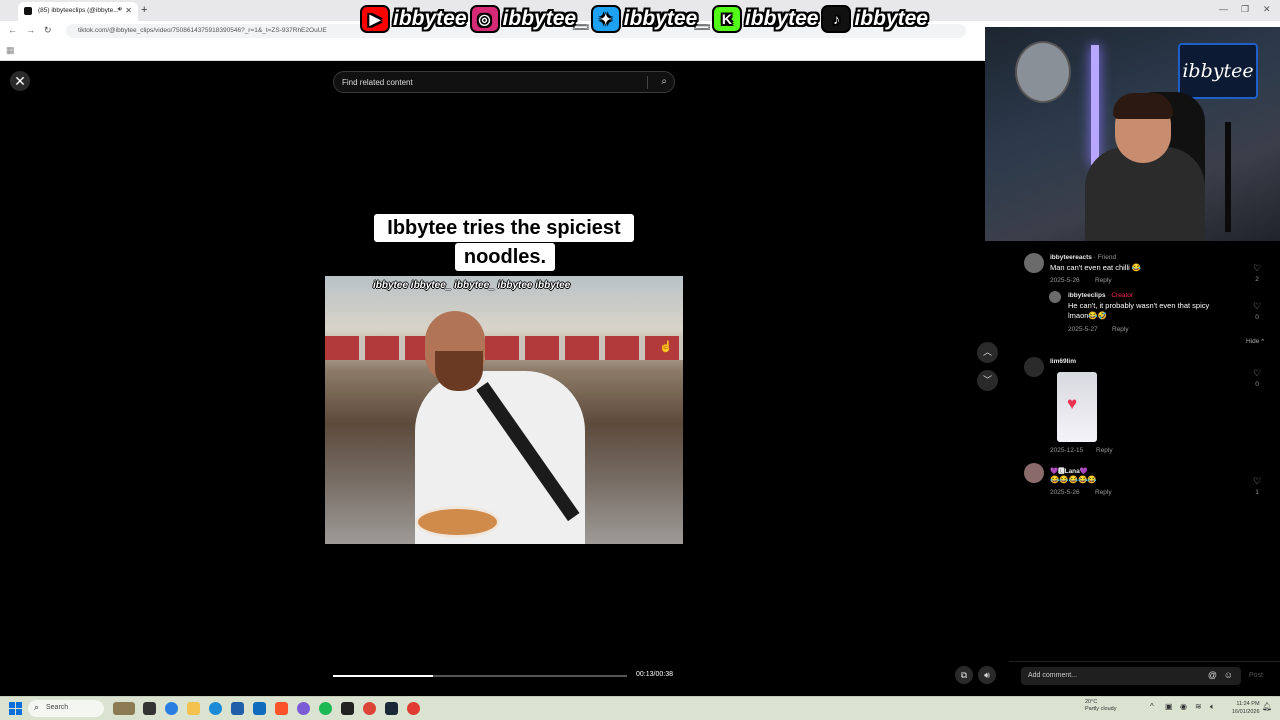 The width and height of the screenshot is (1280, 720). What do you see at coordinates (1096, 267) in the screenshot?
I see `comment-text: Man can't even eat chilli 😂` at bounding box center [1096, 267].